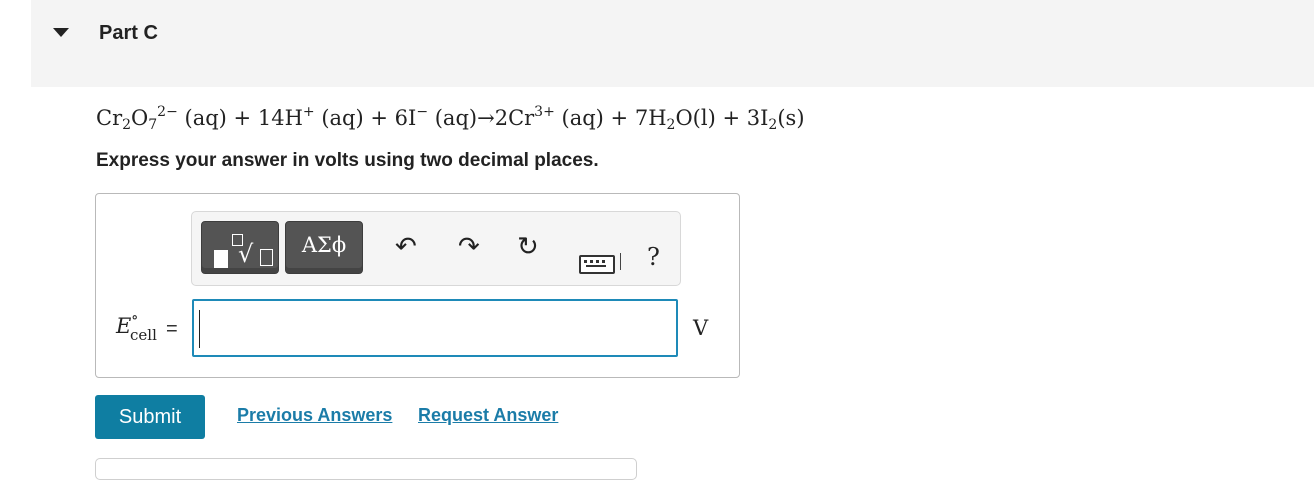 This screenshot has width=1314, height=480. Describe the element at coordinates (61, 32) in the screenshot. I see `collapse-caret-icon` at that location.